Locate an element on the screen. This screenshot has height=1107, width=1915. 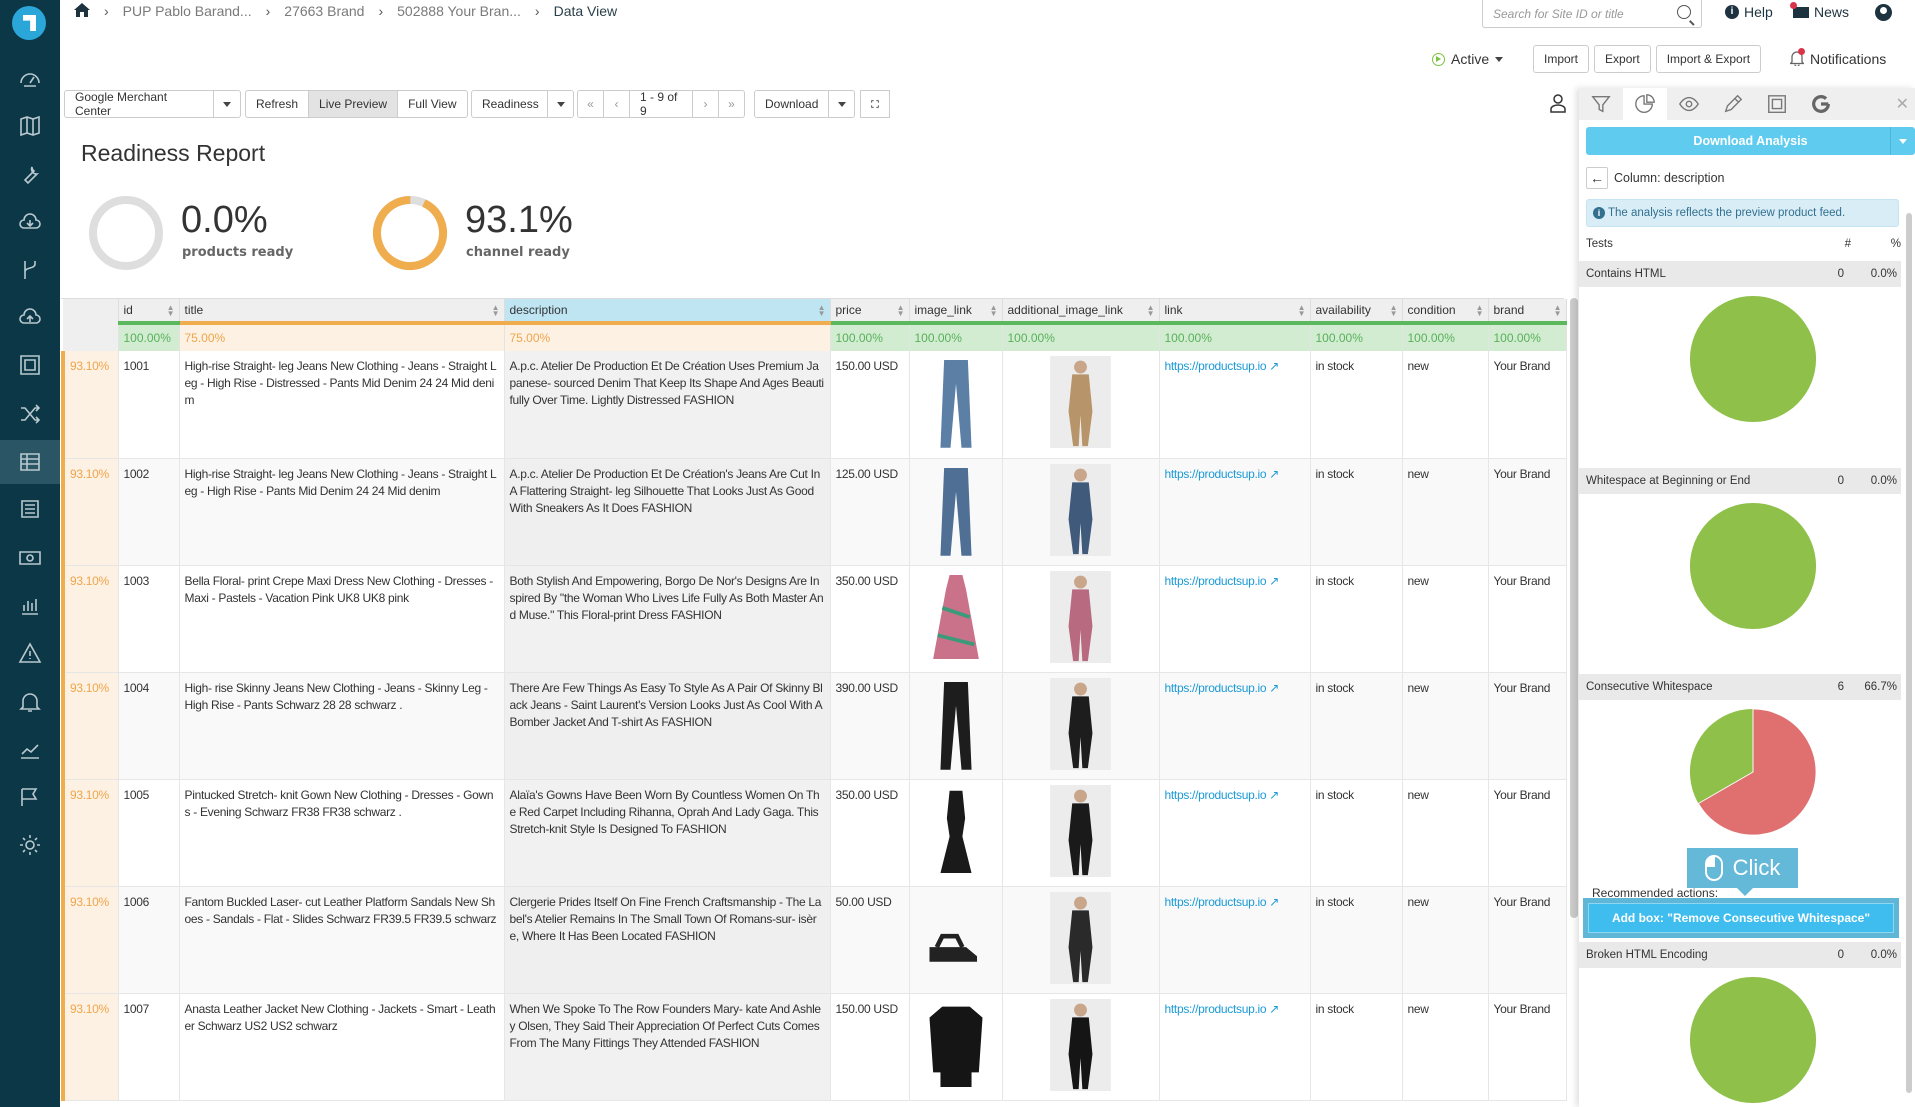
import-export-button: Import & Export is located at coordinates (1708, 59).